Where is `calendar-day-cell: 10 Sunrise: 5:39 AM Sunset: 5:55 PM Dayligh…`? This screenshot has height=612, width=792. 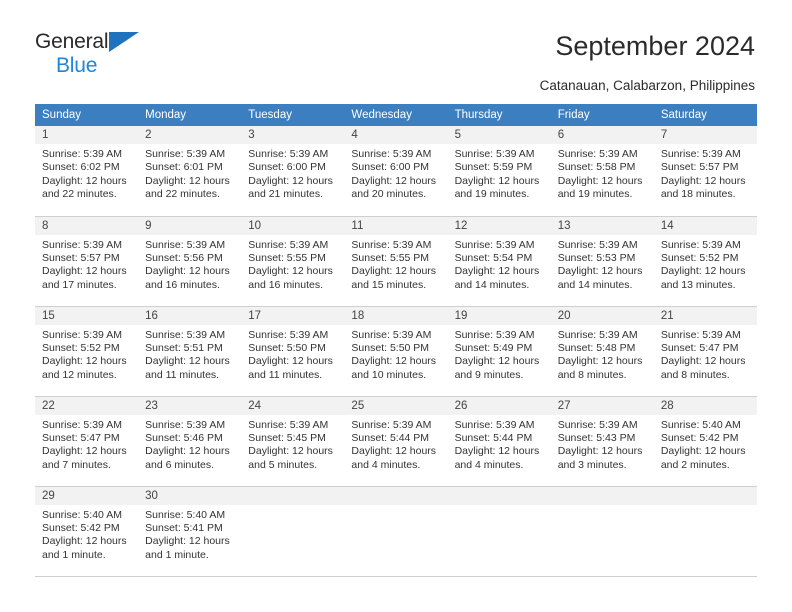
calendar-day-cell: 10 Sunrise: 5:39 AM Sunset: 5:55 PM Dayligh… is located at coordinates (293, 261).